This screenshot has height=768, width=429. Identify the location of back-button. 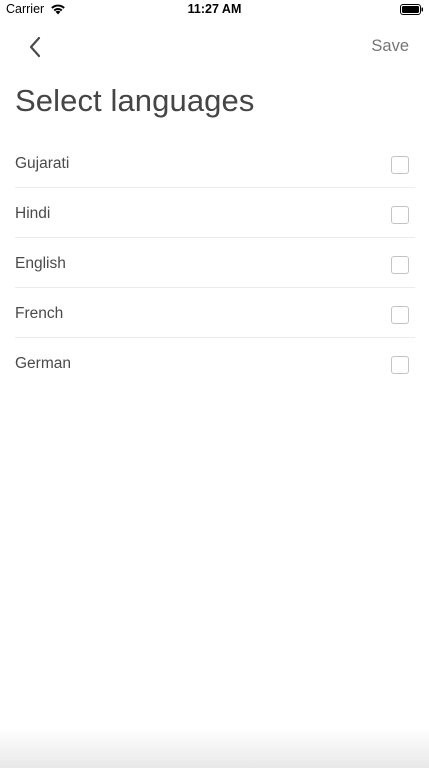
(36, 47).